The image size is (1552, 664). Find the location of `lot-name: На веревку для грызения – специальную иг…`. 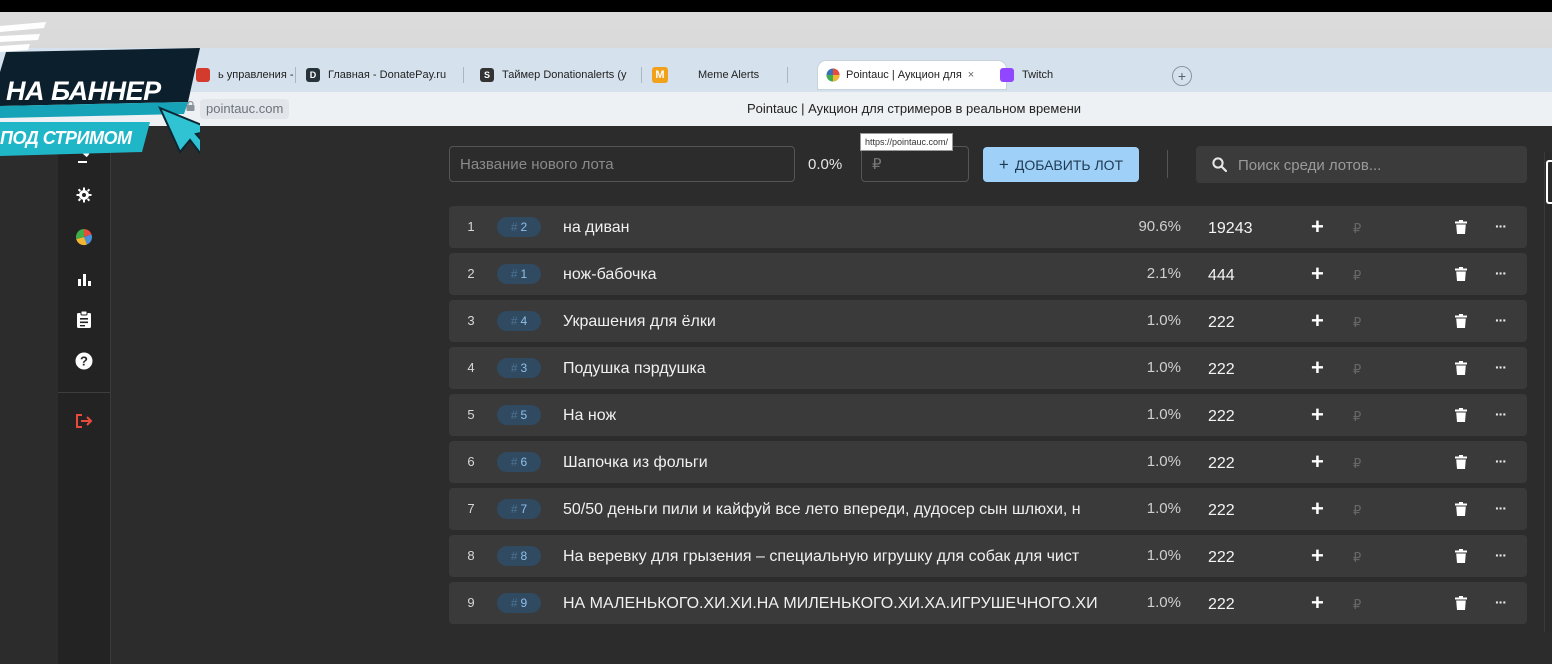

lot-name: На веревку для грызения – специальную иг… is located at coordinates (841, 557).